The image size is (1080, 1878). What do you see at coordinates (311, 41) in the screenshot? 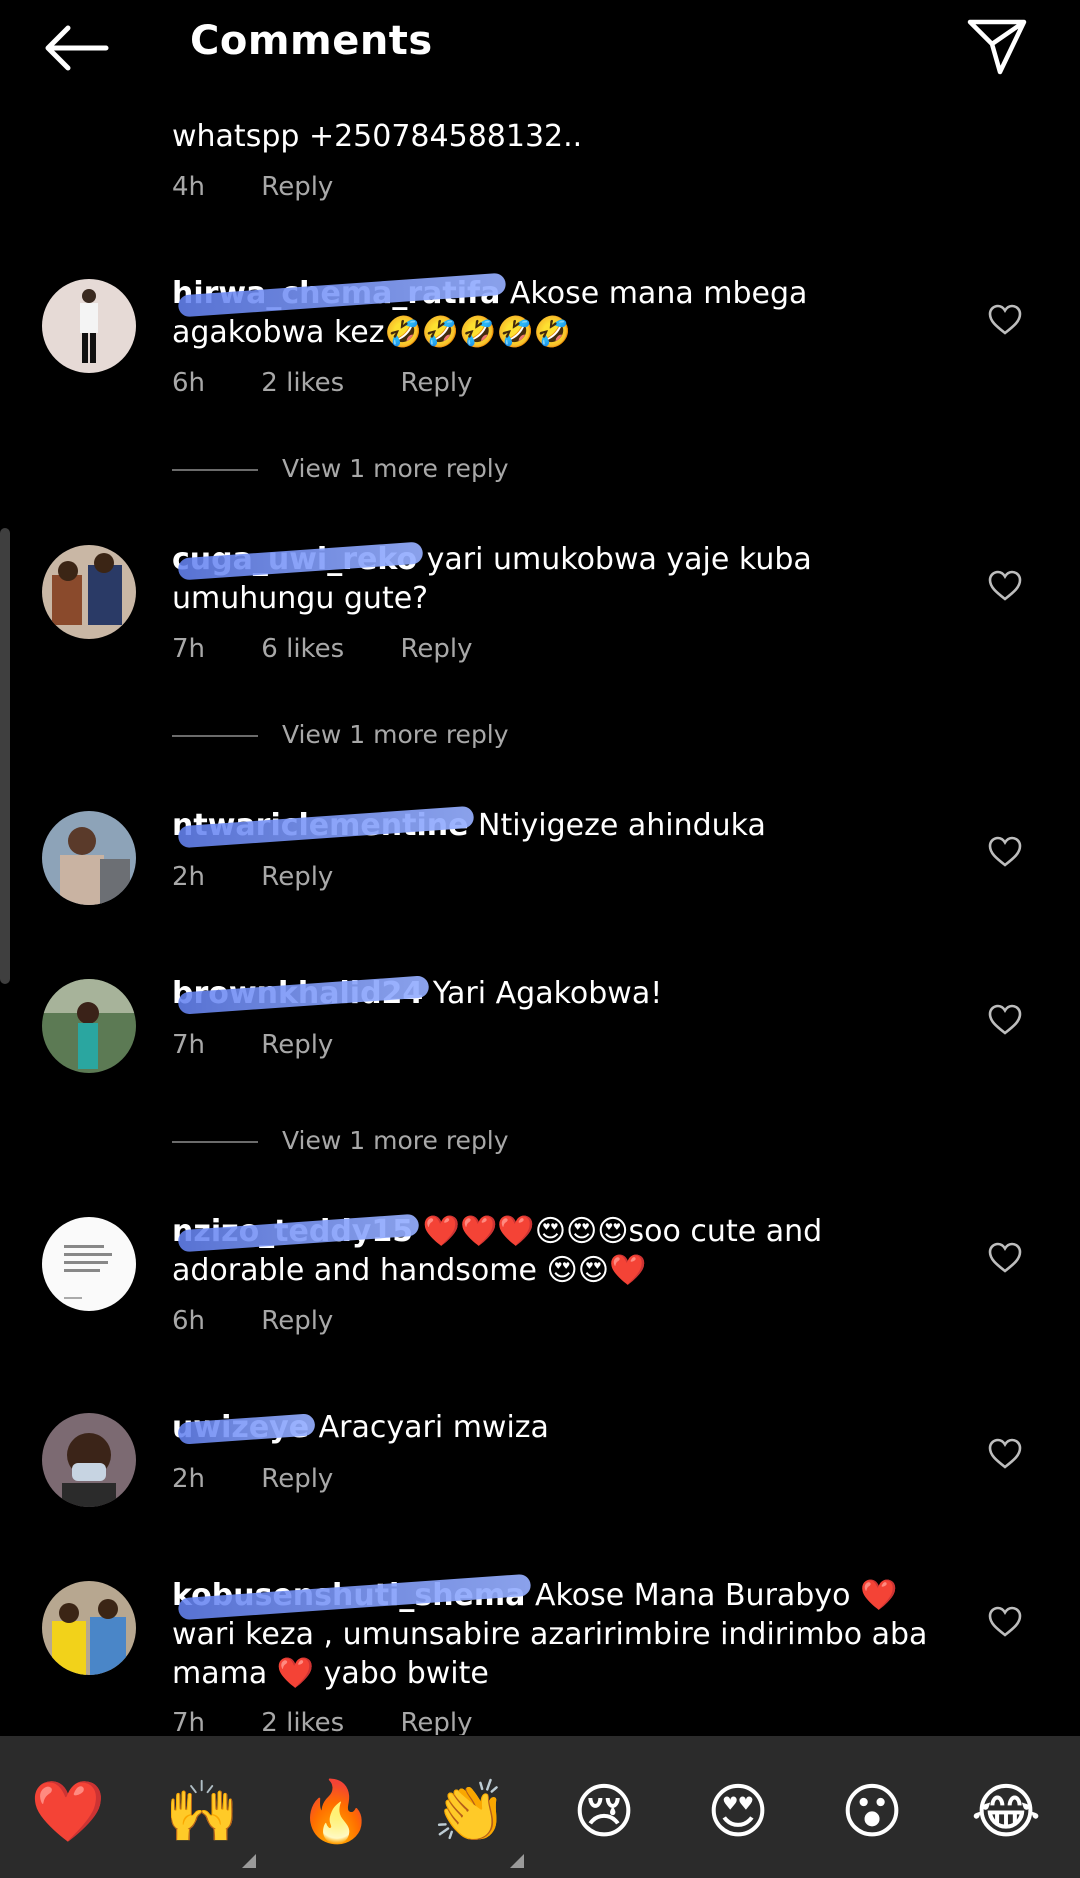
I see `page-title: Comments` at bounding box center [311, 41].